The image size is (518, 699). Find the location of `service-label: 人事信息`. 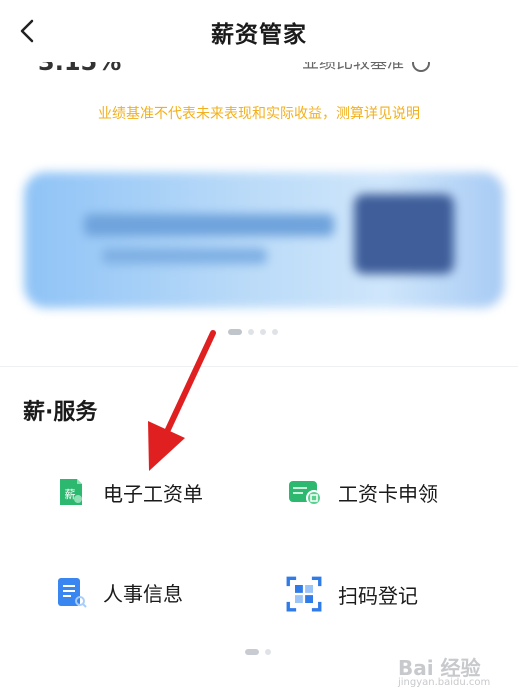

service-label: 人事信息 is located at coordinates (143, 593).